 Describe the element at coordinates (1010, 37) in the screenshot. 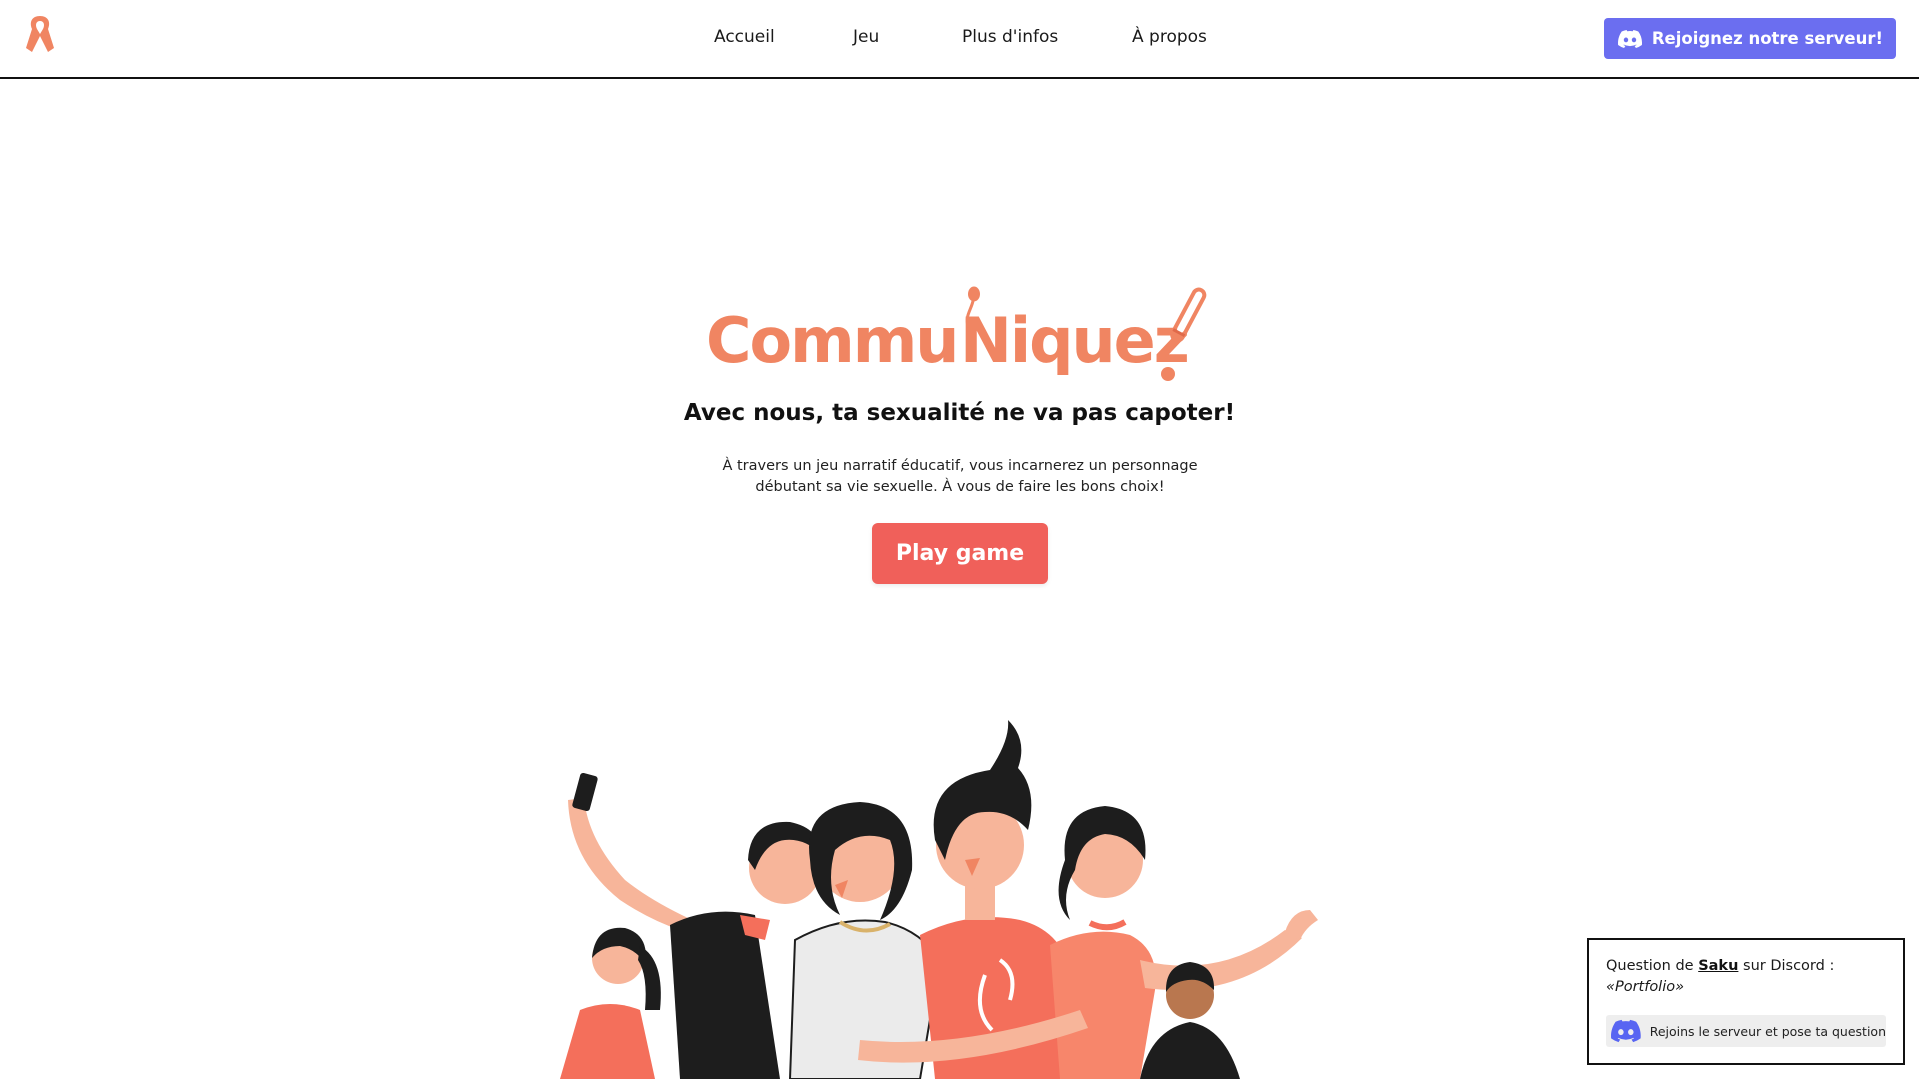

I see `nav-plus-infos: Plus d'infos` at that location.